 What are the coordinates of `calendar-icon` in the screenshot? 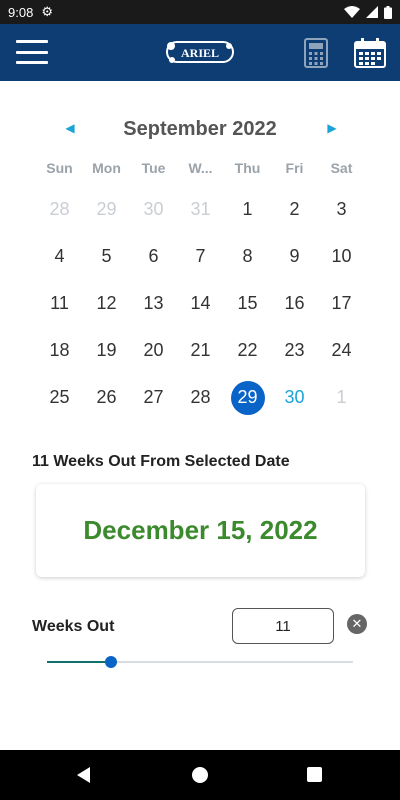 It's located at (370, 53).